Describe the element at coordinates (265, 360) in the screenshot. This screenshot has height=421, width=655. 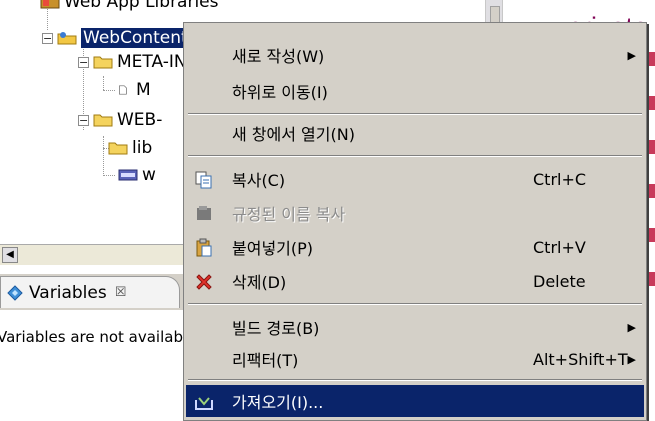
I see `menu-item-label: 리팩터(T)` at that location.